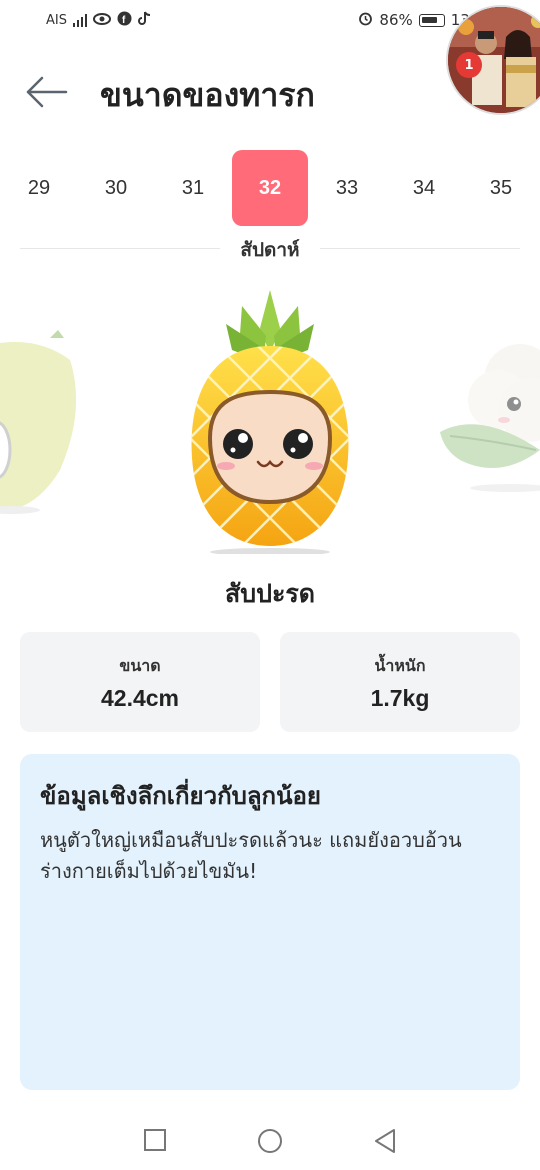 The width and height of the screenshot is (540, 1170). What do you see at coordinates (396, 20) in the screenshot?
I see `battery-percent: 86%` at bounding box center [396, 20].